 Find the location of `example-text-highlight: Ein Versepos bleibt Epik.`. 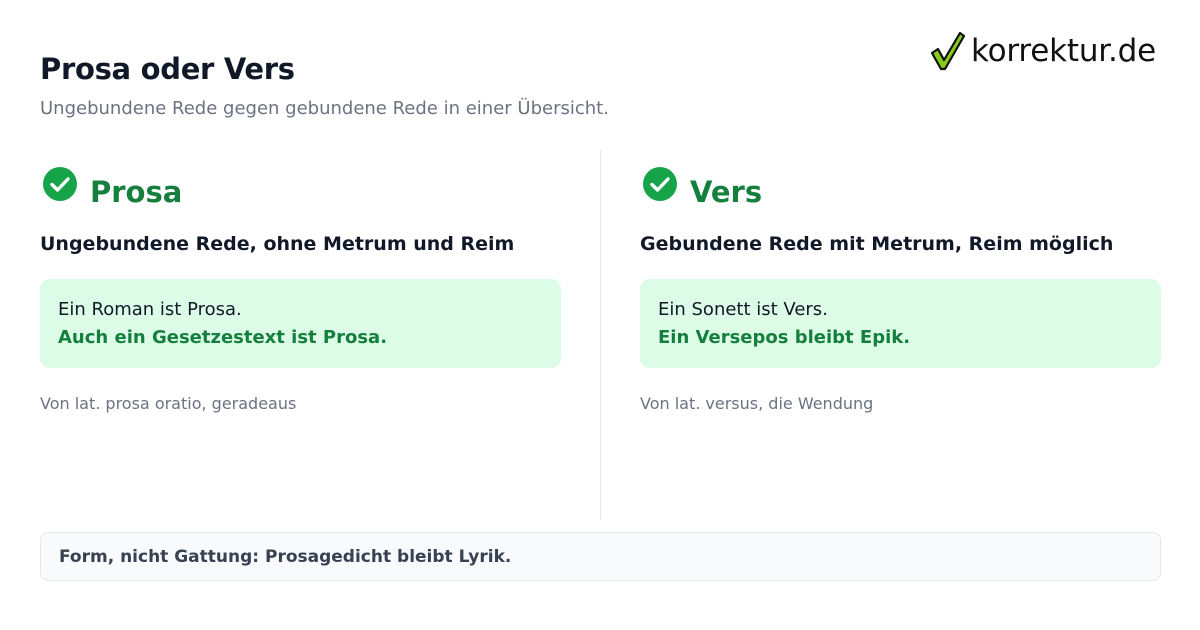

example-text-highlight: Ein Versepos bleibt Epik. is located at coordinates (784, 337).